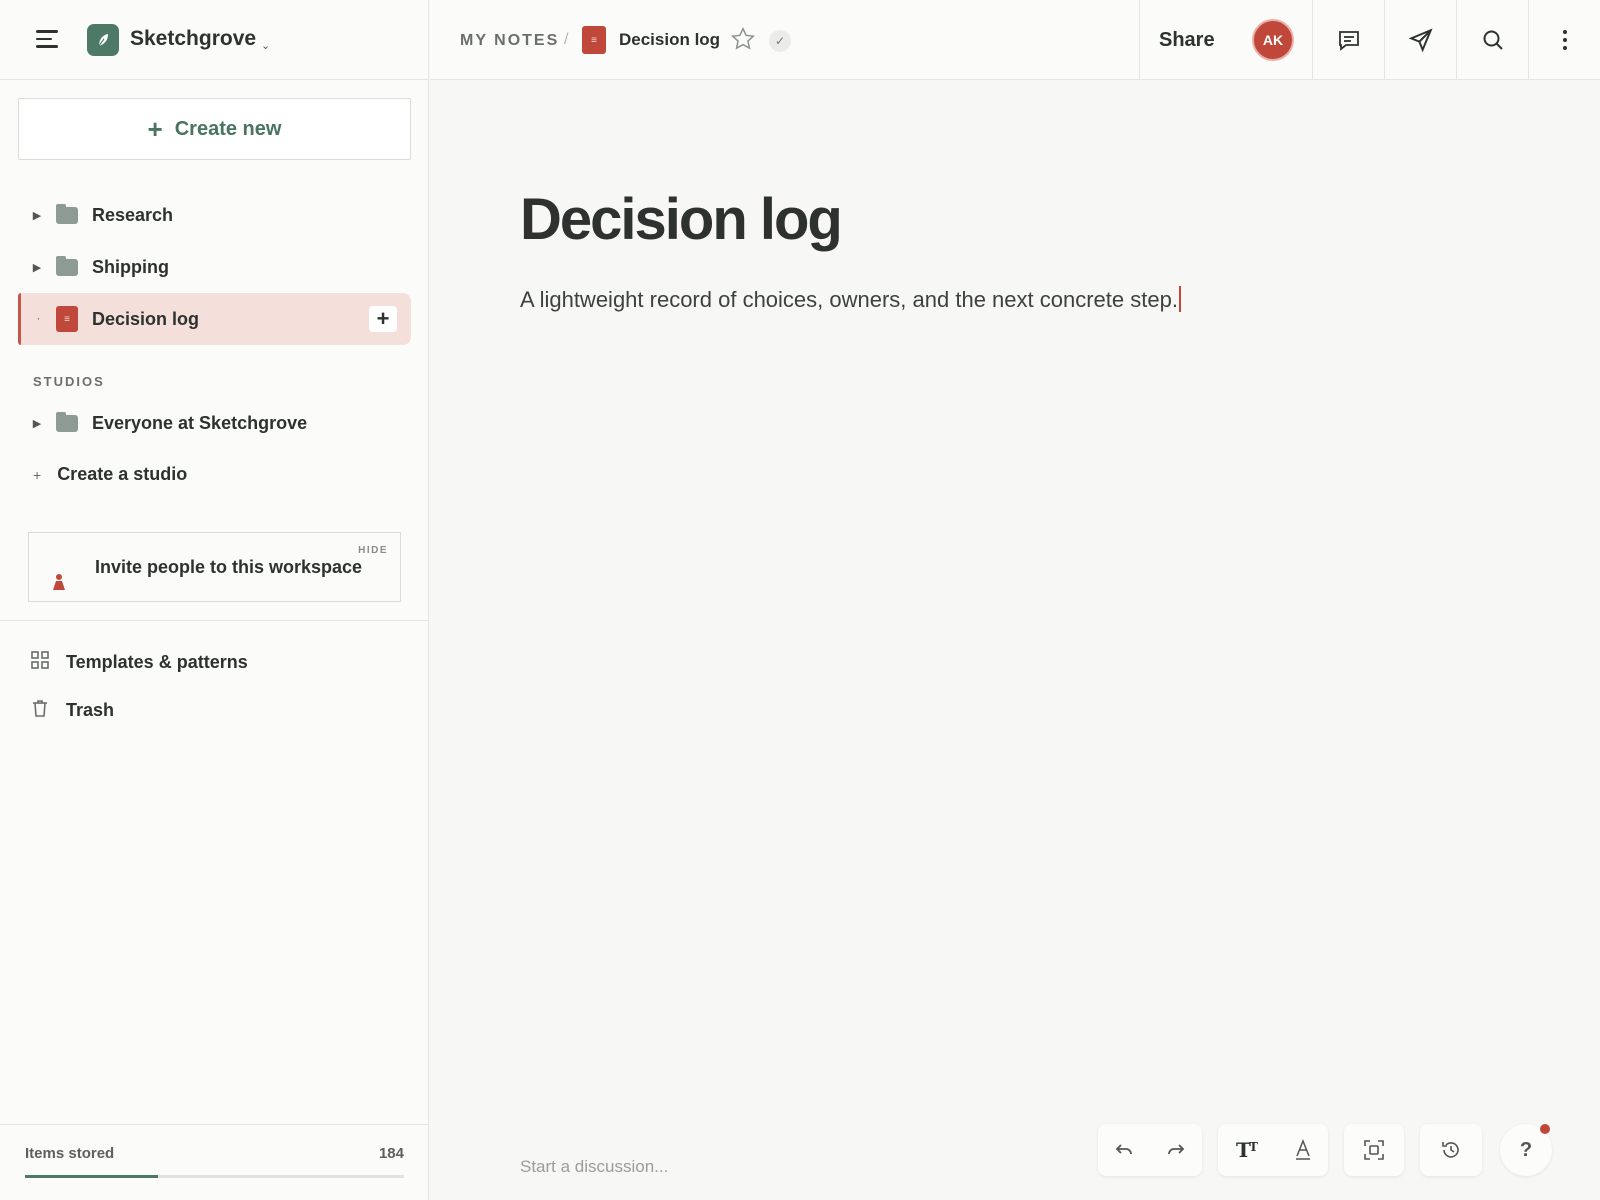  I want to click on tree-item-label: Shipping, so click(130, 266).